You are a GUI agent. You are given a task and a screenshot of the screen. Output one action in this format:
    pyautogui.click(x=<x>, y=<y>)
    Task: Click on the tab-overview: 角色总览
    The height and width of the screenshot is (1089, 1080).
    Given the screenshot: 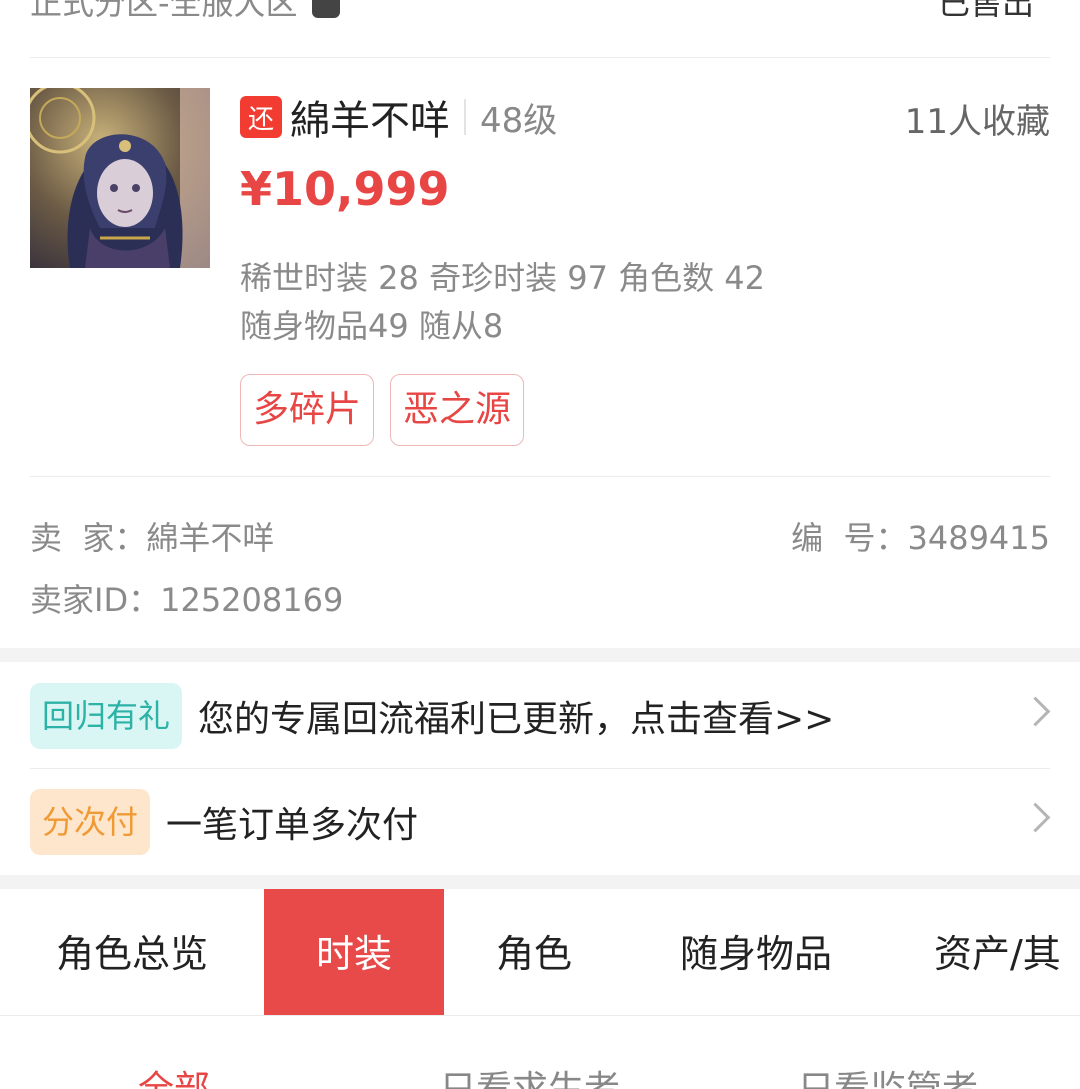 What is the action you would take?
    pyautogui.click(x=132, y=952)
    